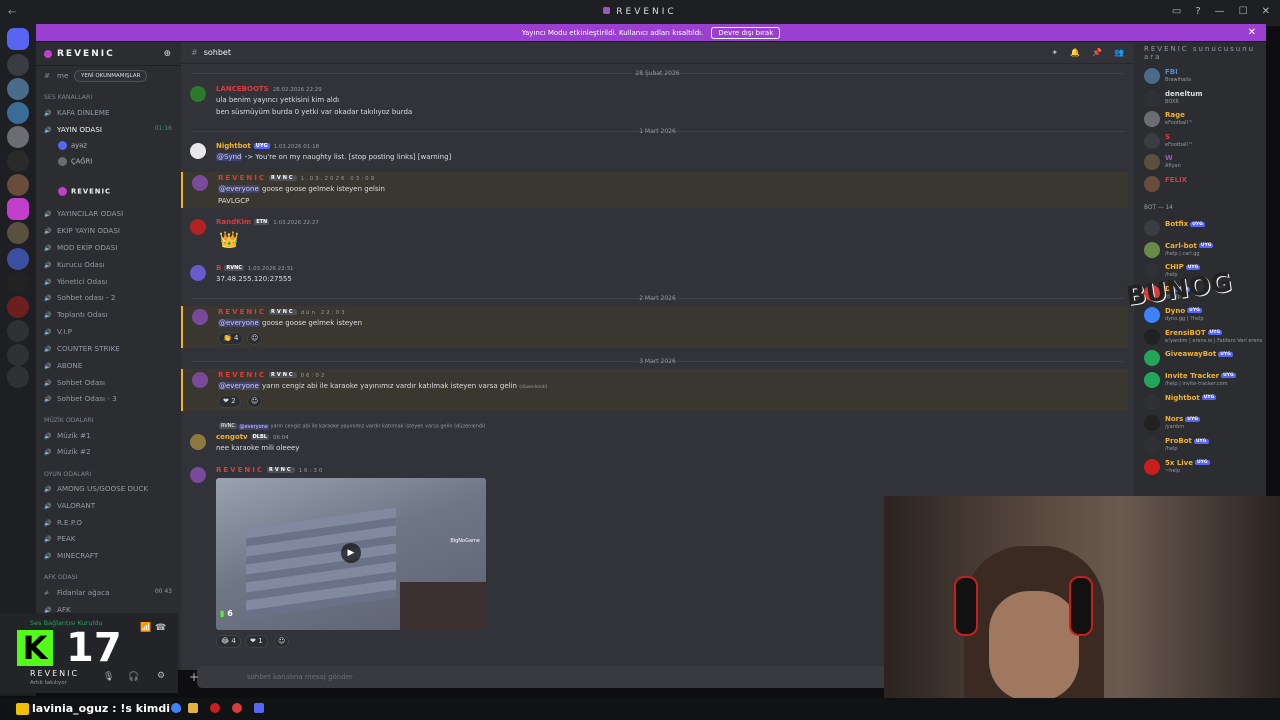 The width and height of the screenshot is (1280, 720). I want to click on voice-channel: 🔊 Kurucu Odası, so click(74, 264).